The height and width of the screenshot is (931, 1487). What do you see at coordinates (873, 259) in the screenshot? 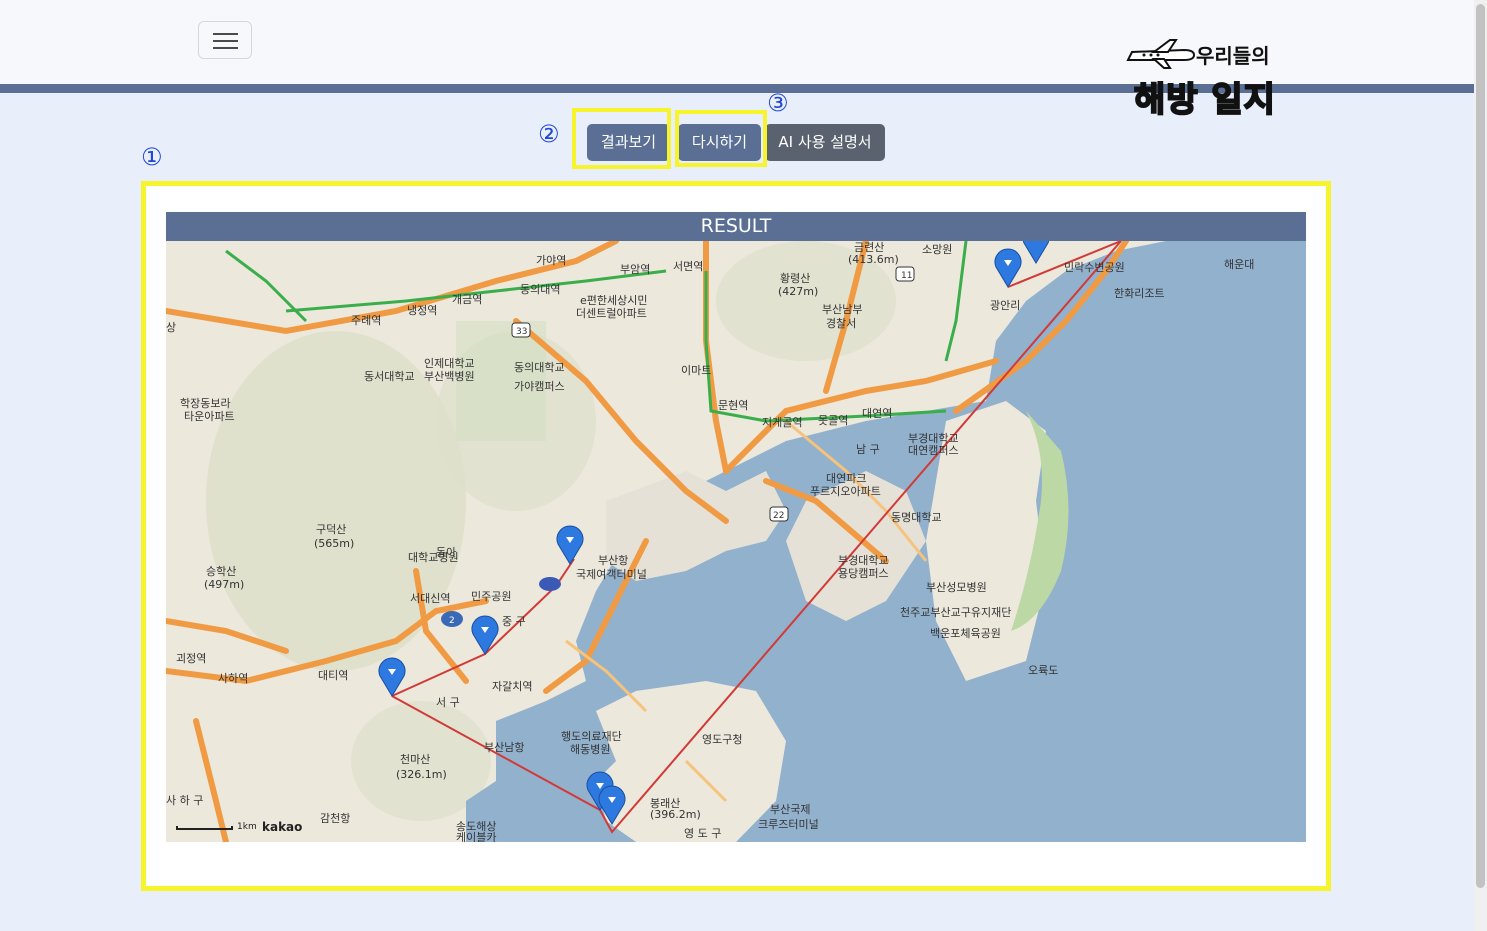
I see `map-label-geumryeonsan_h: (413.6m)` at bounding box center [873, 259].